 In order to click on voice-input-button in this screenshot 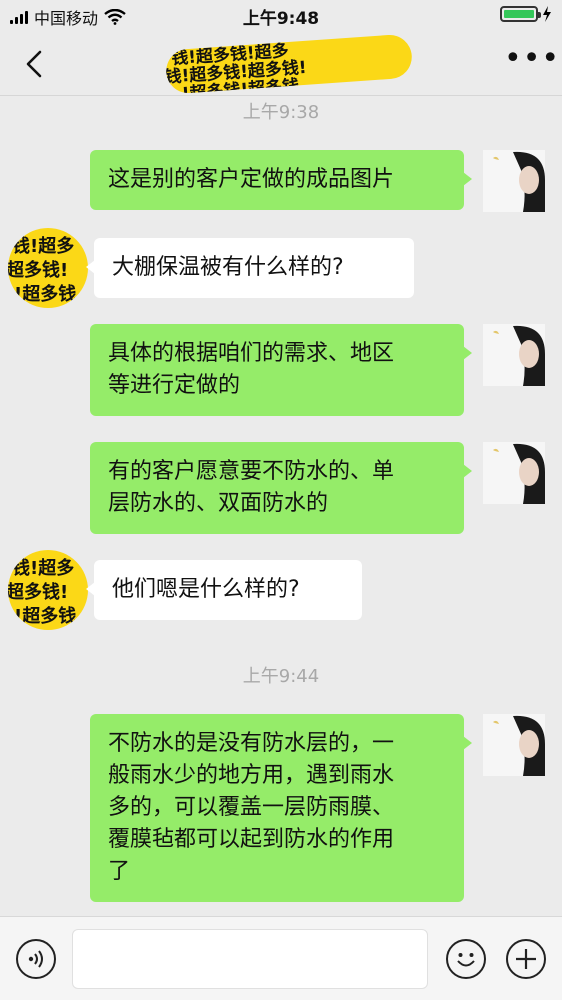, I will do `click(36, 959)`.